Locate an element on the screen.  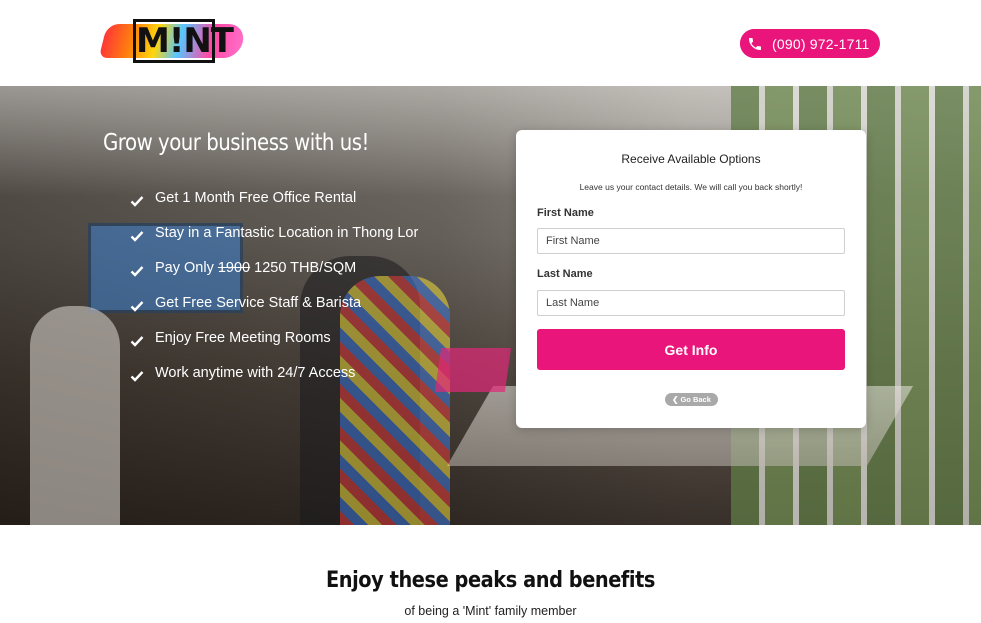
mint-logo: M!NT is located at coordinates (173, 41).